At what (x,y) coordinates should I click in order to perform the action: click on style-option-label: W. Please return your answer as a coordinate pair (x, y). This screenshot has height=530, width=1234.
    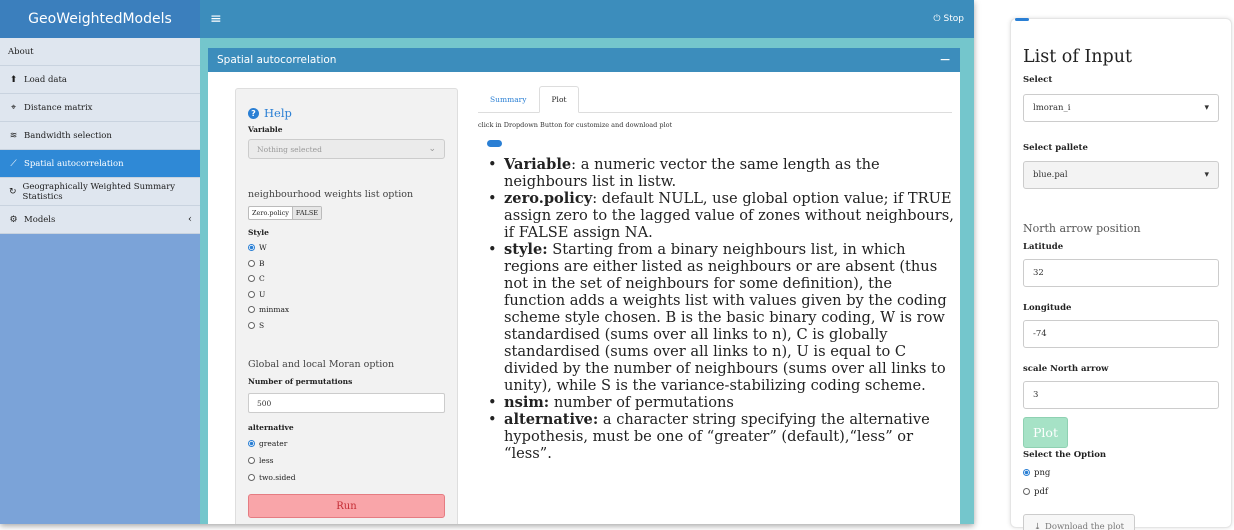
    Looking at the image, I should click on (263, 248).